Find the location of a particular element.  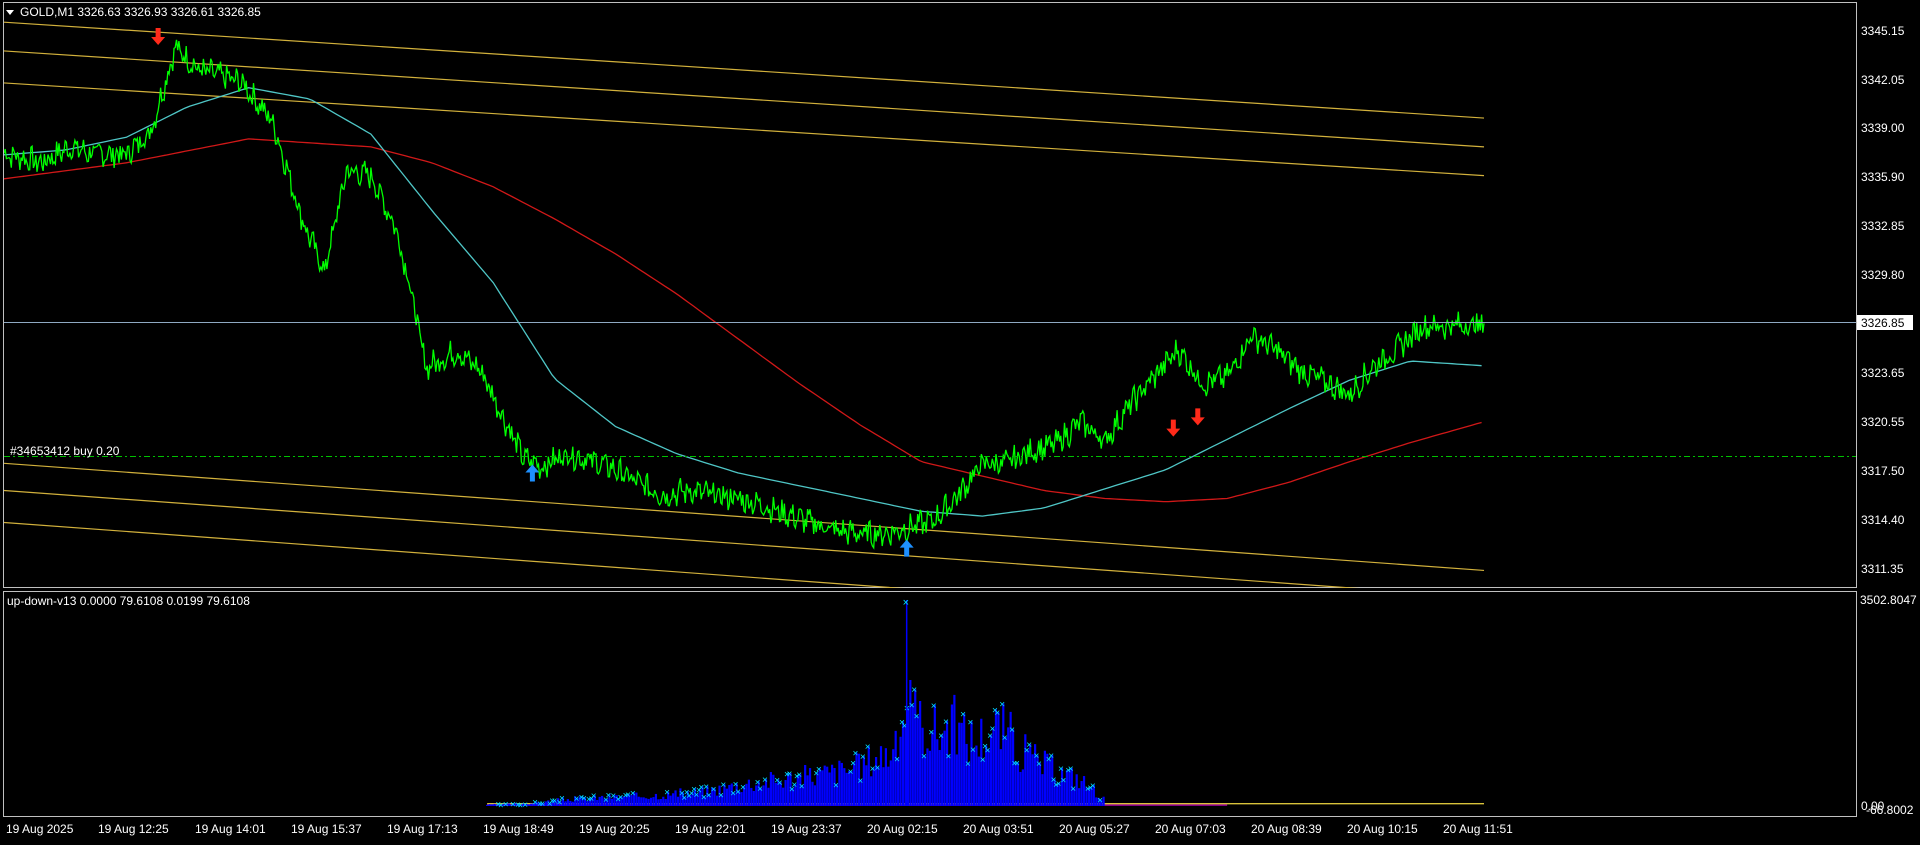

price-tick: 3332.85 is located at coordinates (1883, 226).